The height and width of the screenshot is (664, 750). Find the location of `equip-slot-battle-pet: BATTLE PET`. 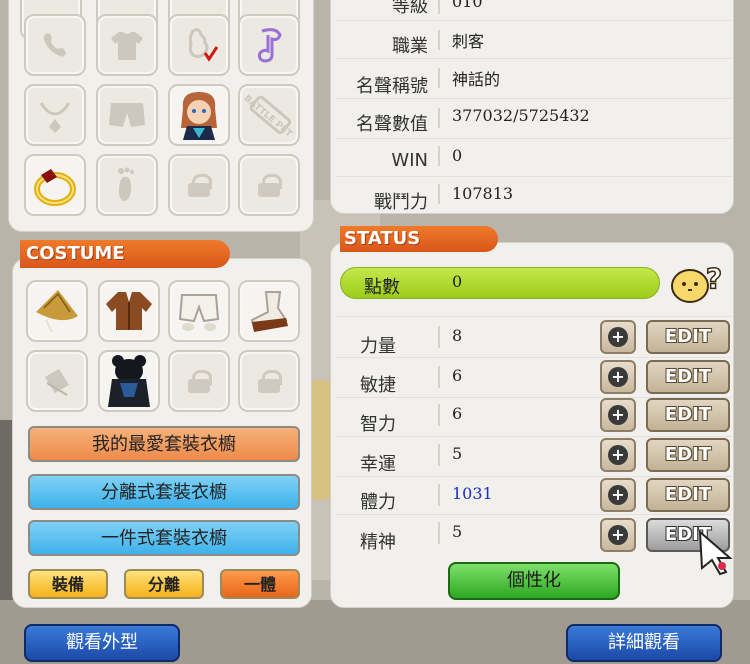

equip-slot-battle-pet: BATTLE PET is located at coordinates (269, 115).